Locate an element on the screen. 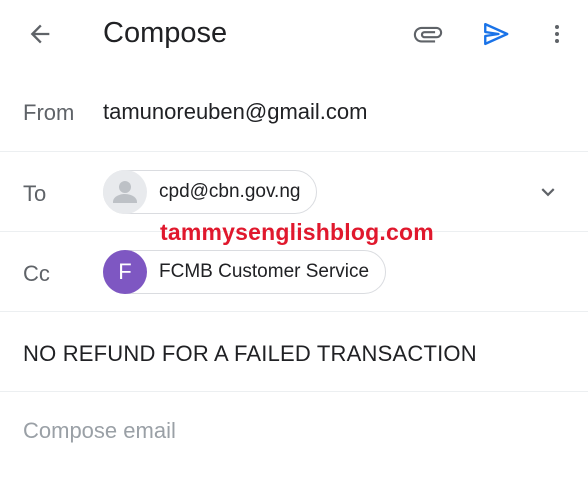 This screenshot has height=480, width=588. send-button is located at coordinates (496, 34).